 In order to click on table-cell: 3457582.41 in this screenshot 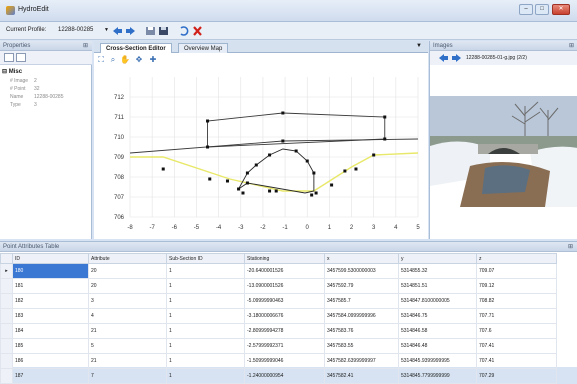, I will do `click(361, 376)`.